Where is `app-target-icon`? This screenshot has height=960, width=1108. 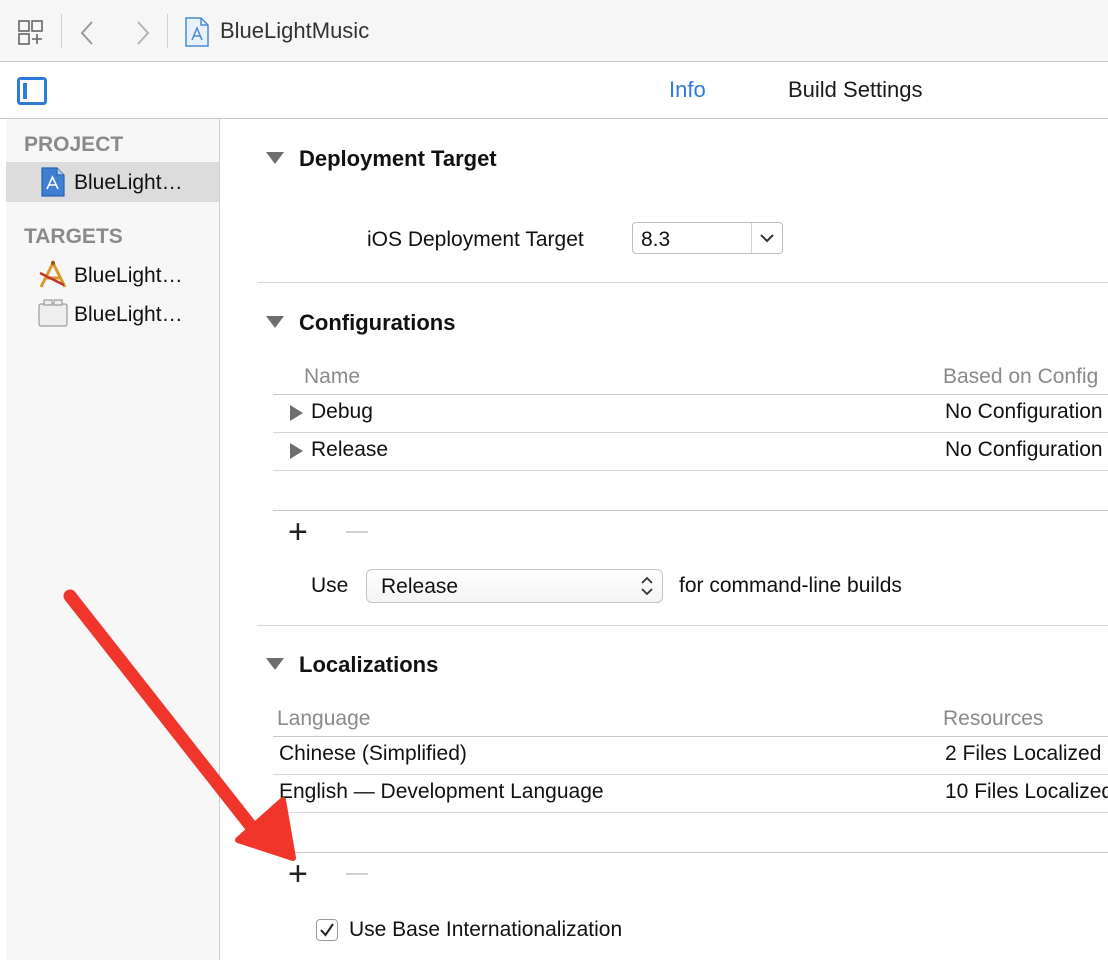
app-target-icon is located at coordinates (53, 273).